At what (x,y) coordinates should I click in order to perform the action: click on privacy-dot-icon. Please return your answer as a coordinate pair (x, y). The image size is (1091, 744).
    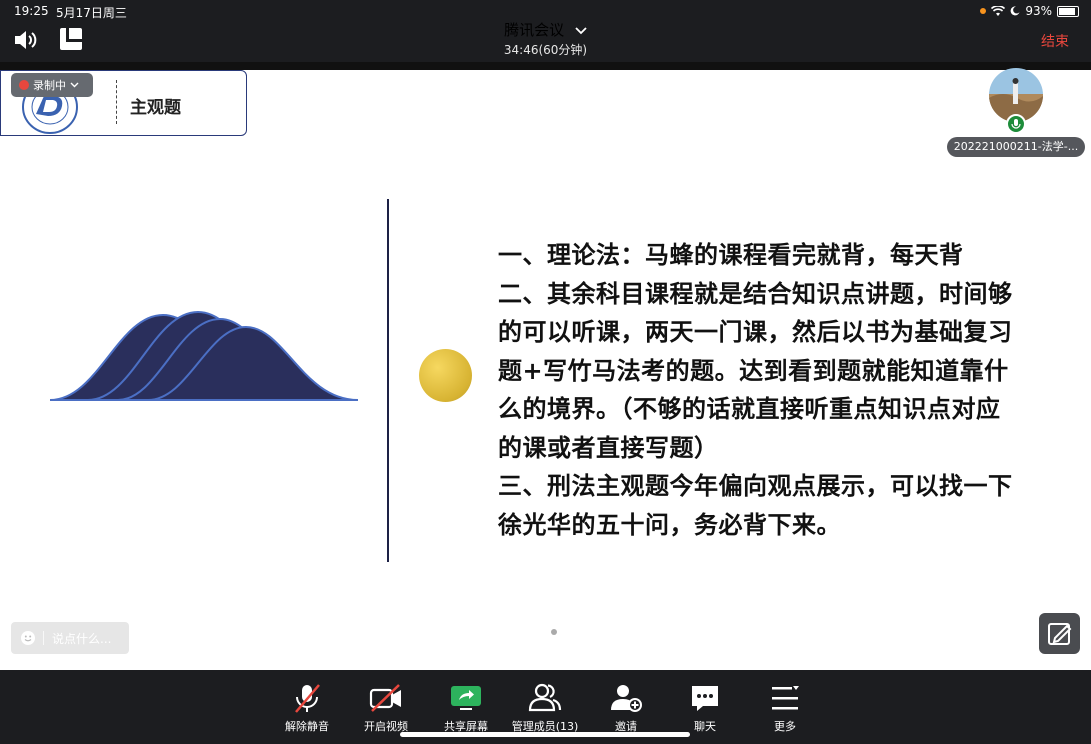
    Looking at the image, I should click on (983, 11).